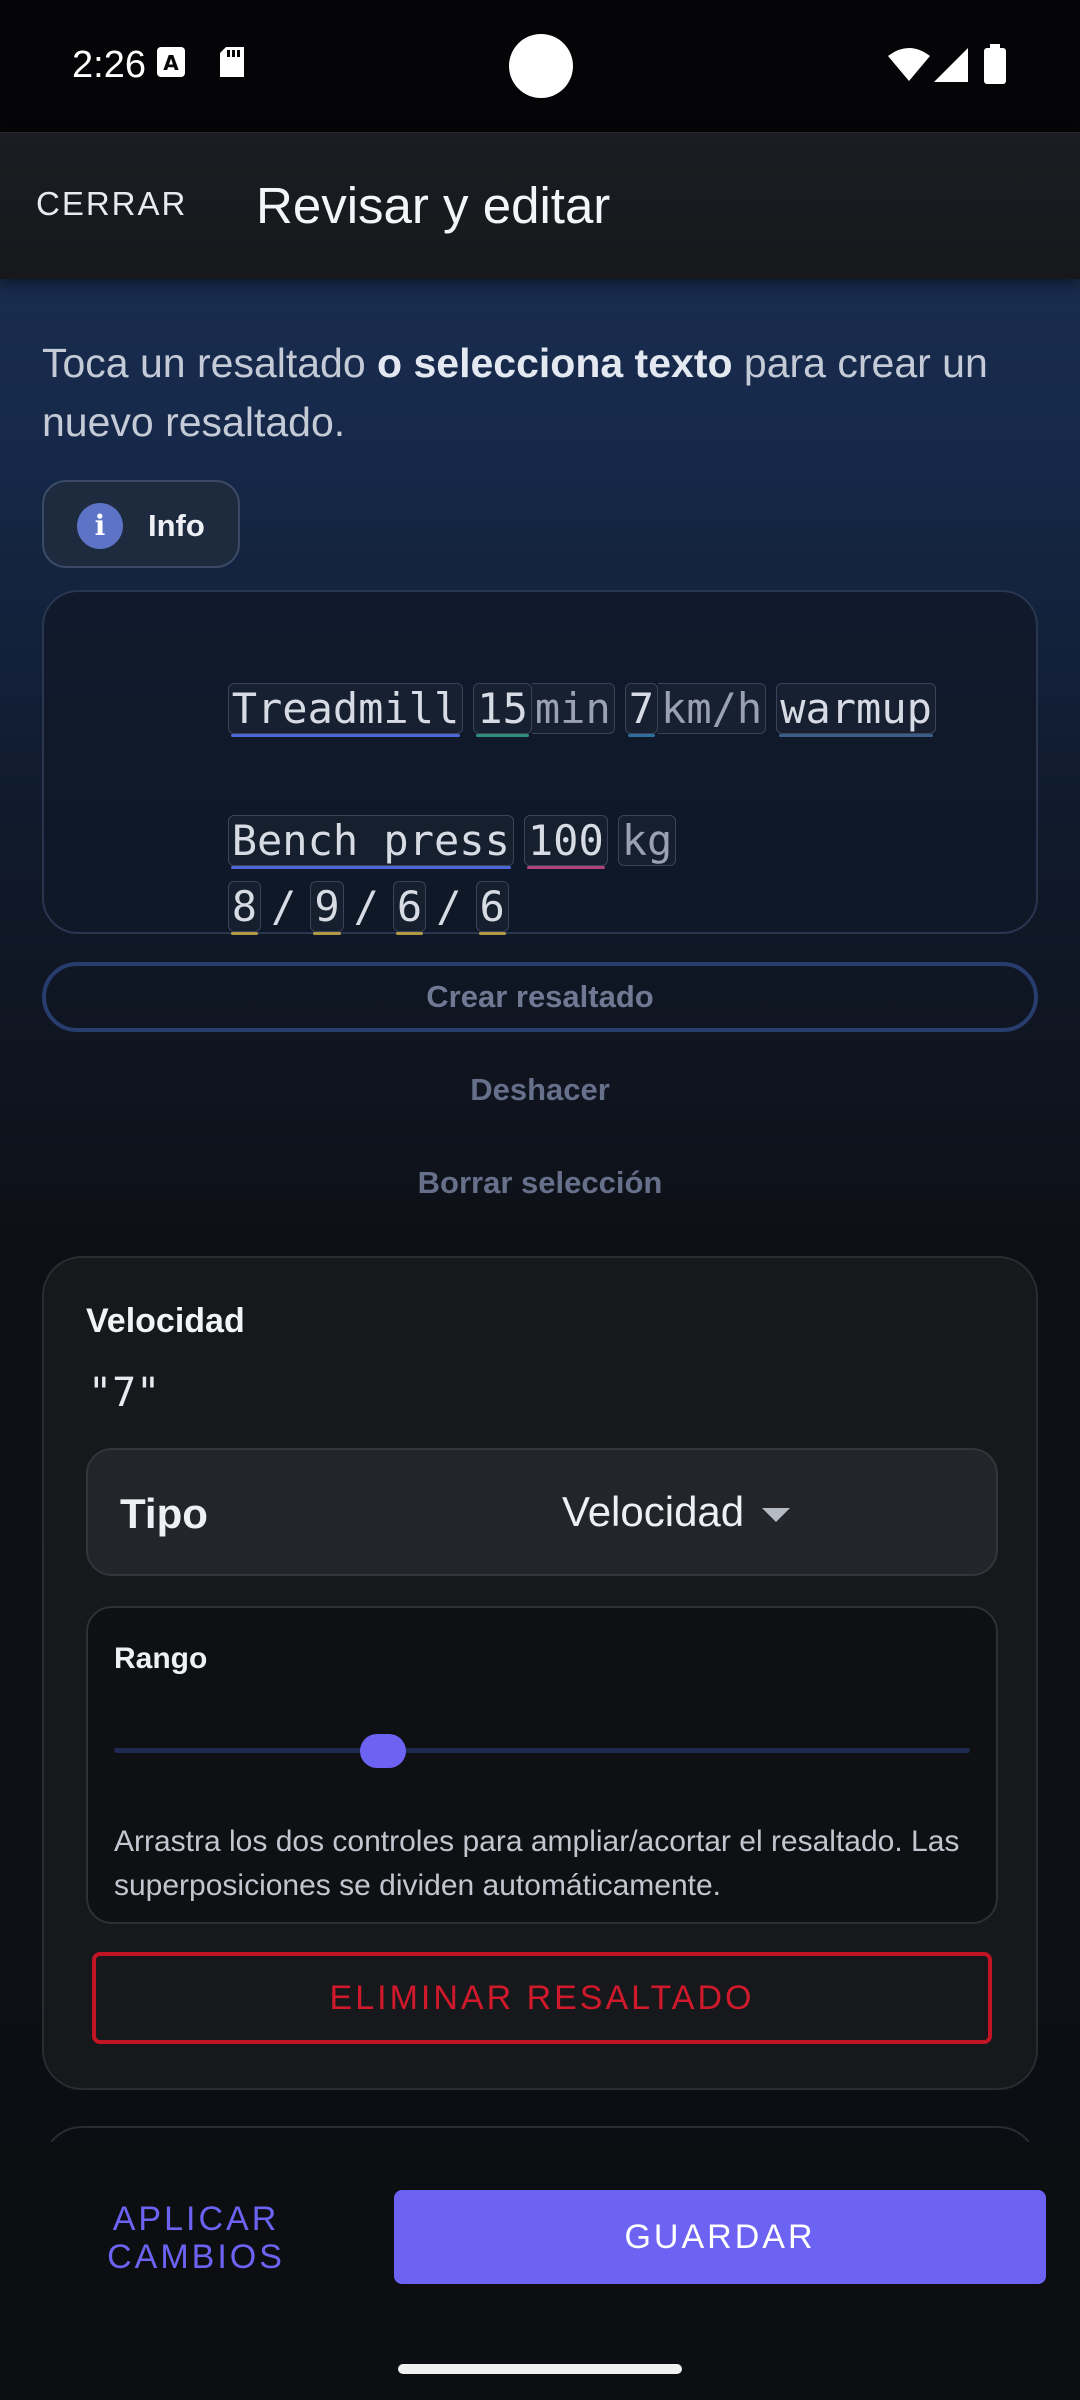 This screenshot has height=2400, width=1080. I want to click on apply-label-line-1: APLICAR, so click(196, 2219).